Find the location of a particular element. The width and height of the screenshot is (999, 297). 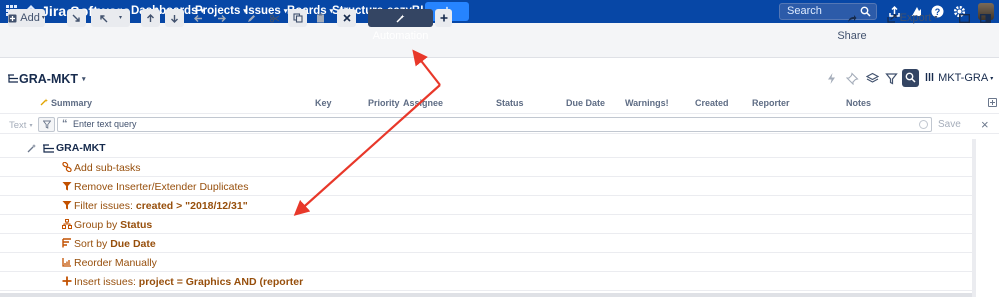

add-automation-button is located at coordinates (443, 18).